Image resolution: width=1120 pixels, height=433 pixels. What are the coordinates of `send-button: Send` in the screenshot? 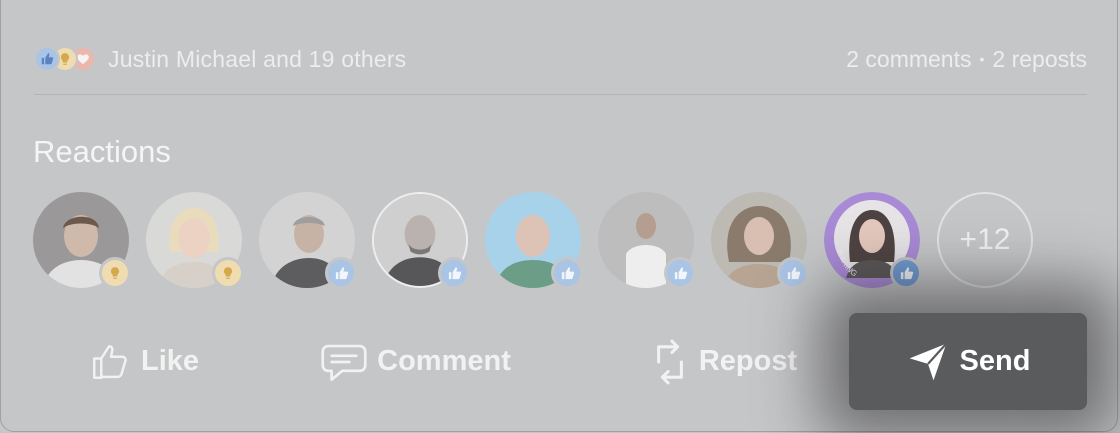 It's located at (968, 361).